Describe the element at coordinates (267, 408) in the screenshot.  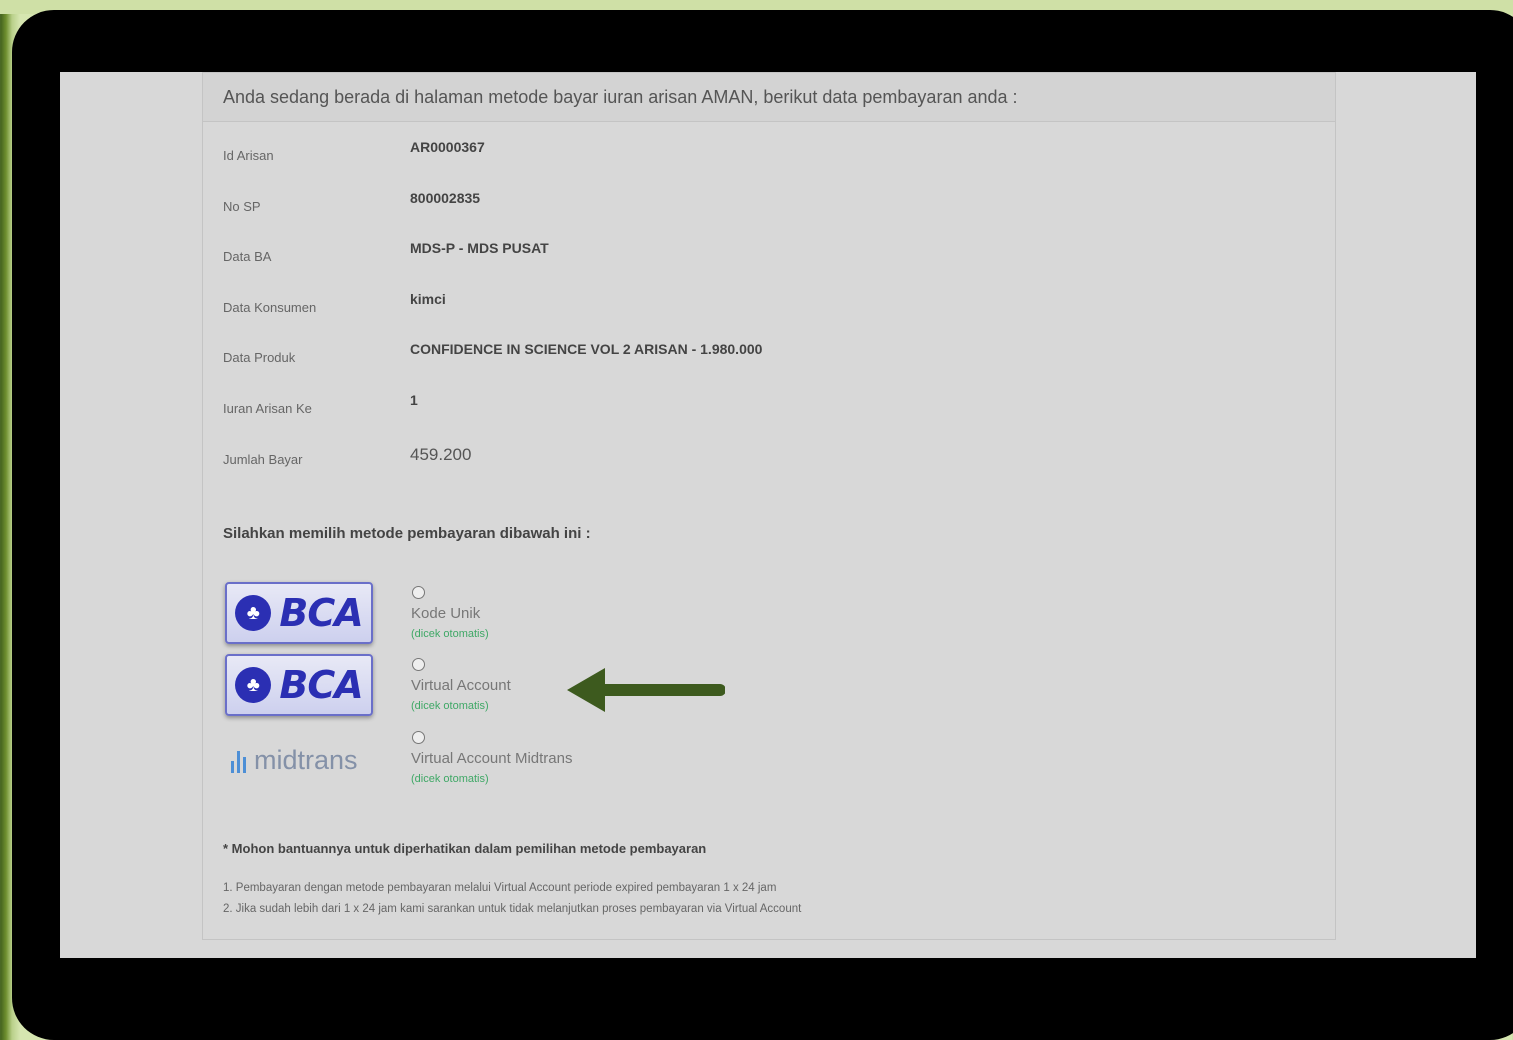
I see `detail-label: Iuran Arisan Ke` at that location.